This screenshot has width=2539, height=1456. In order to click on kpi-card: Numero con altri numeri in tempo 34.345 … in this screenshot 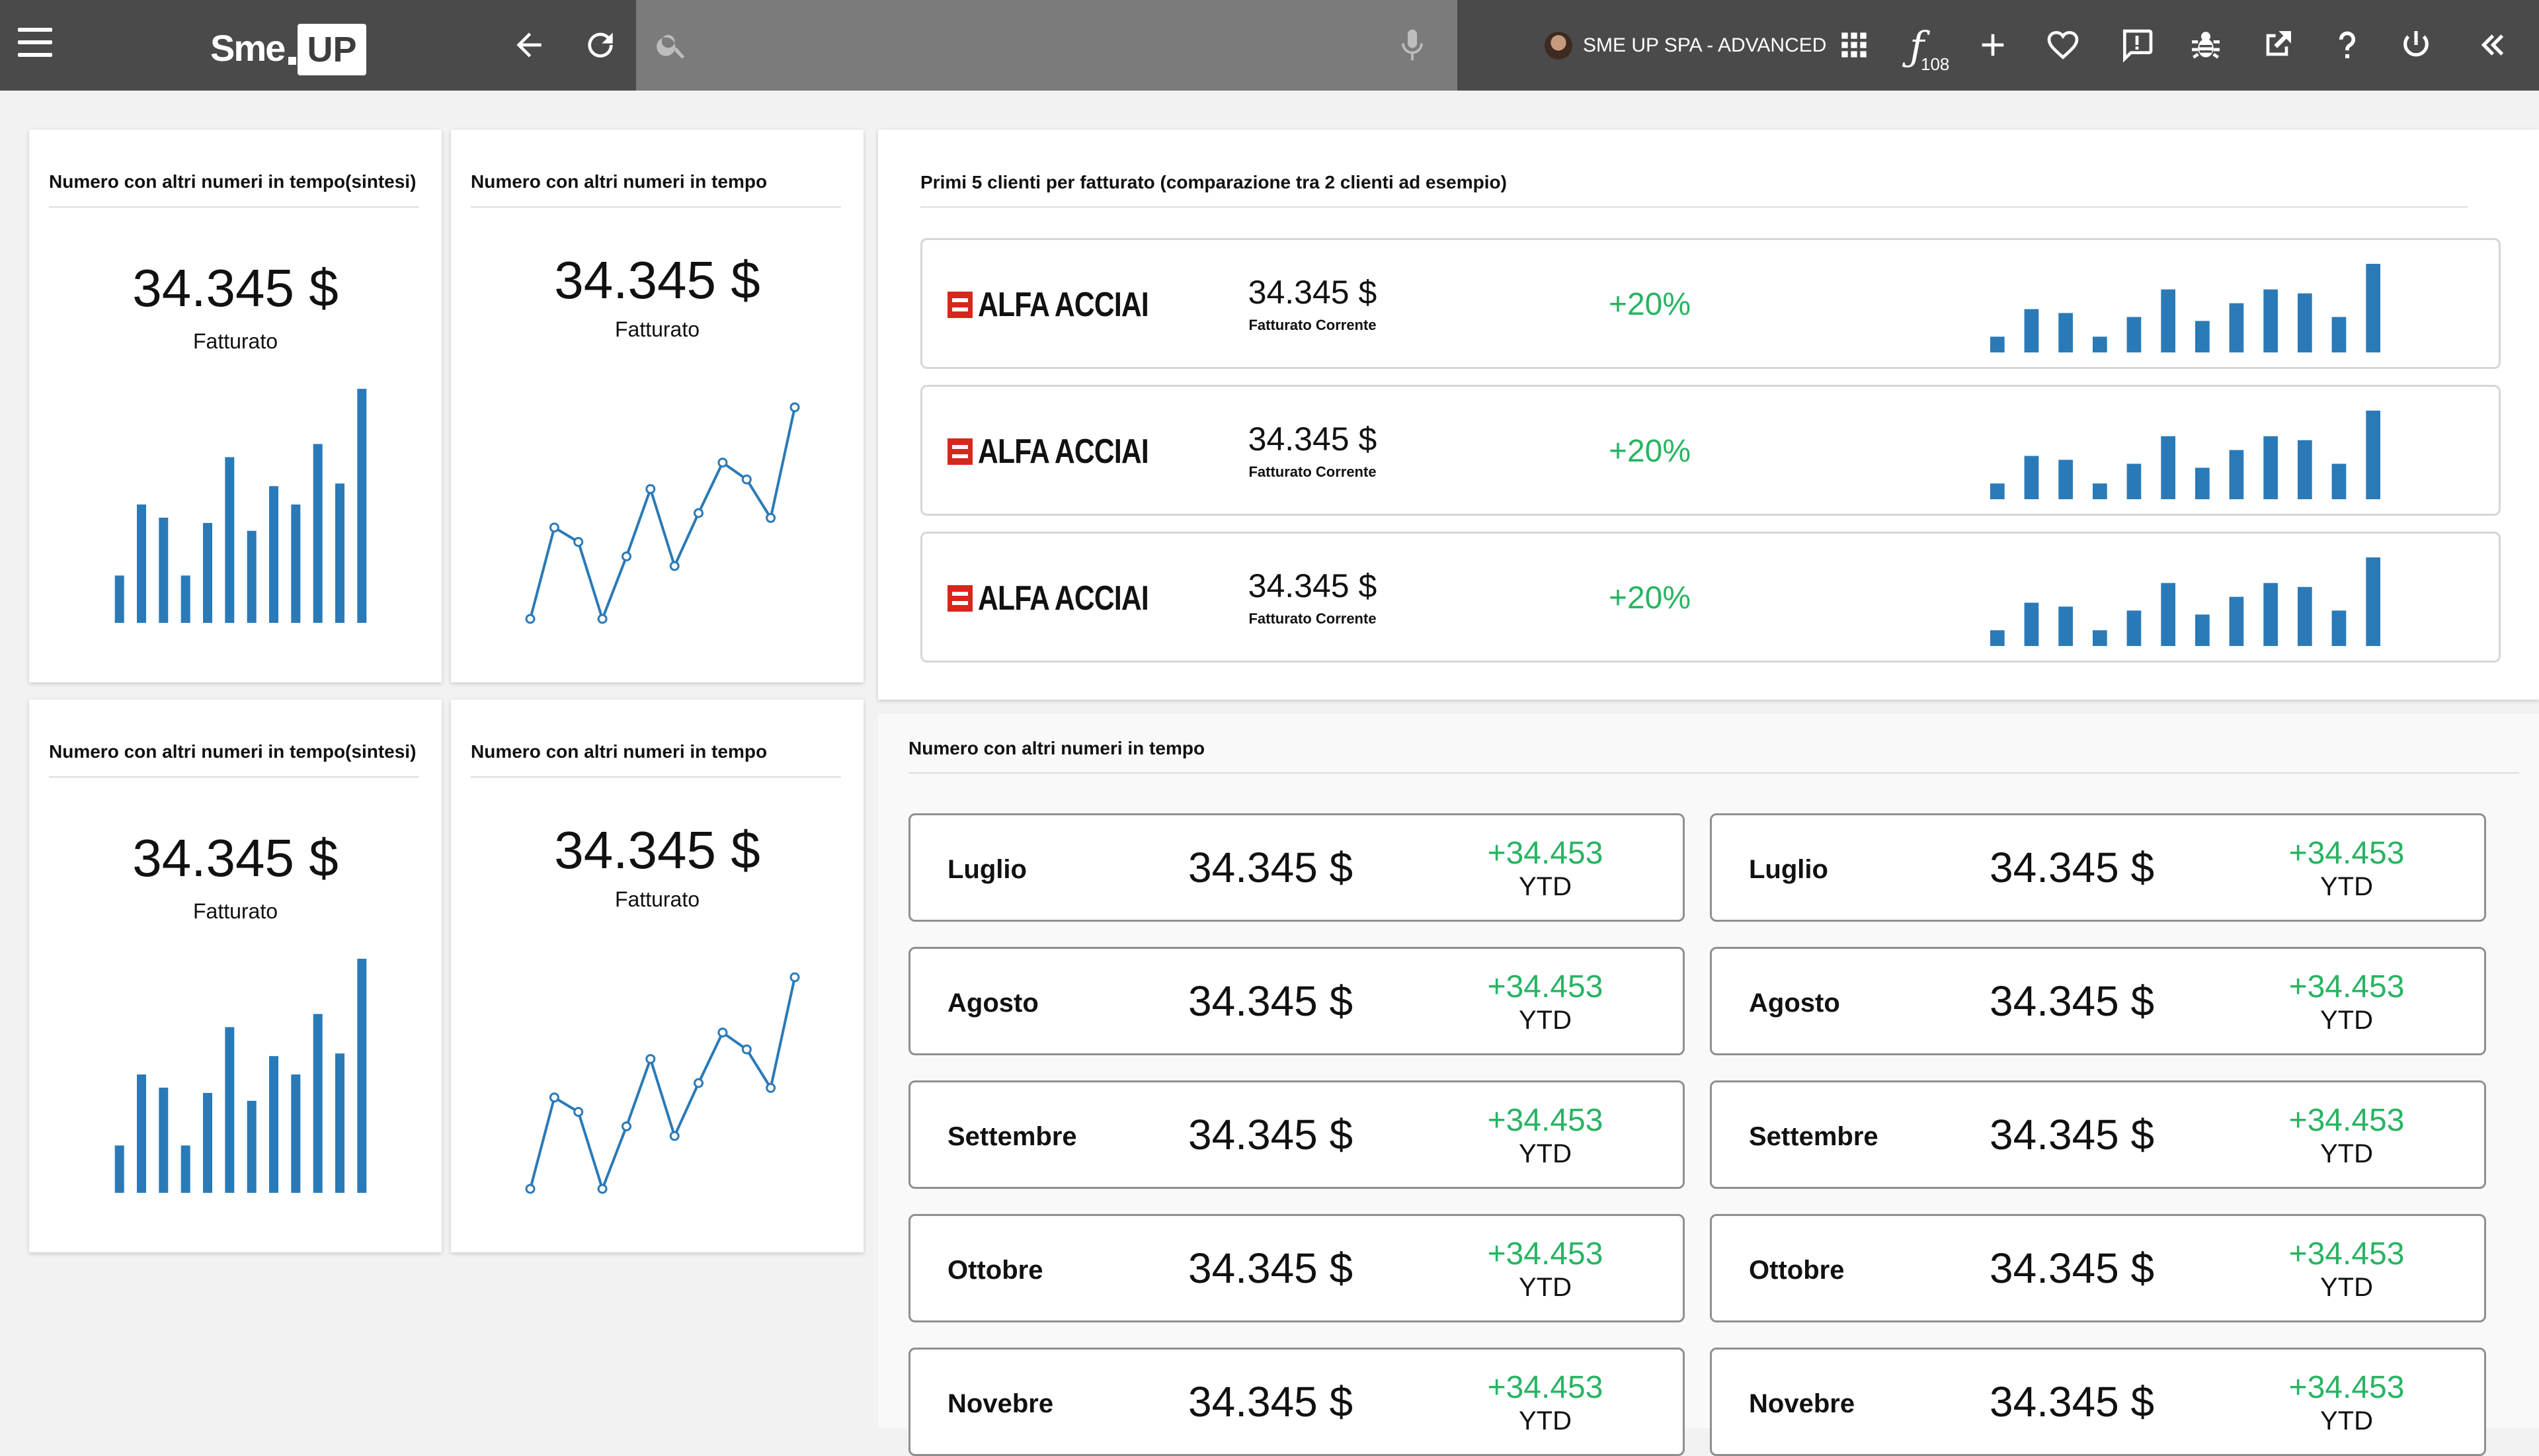, I will do `click(658, 976)`.